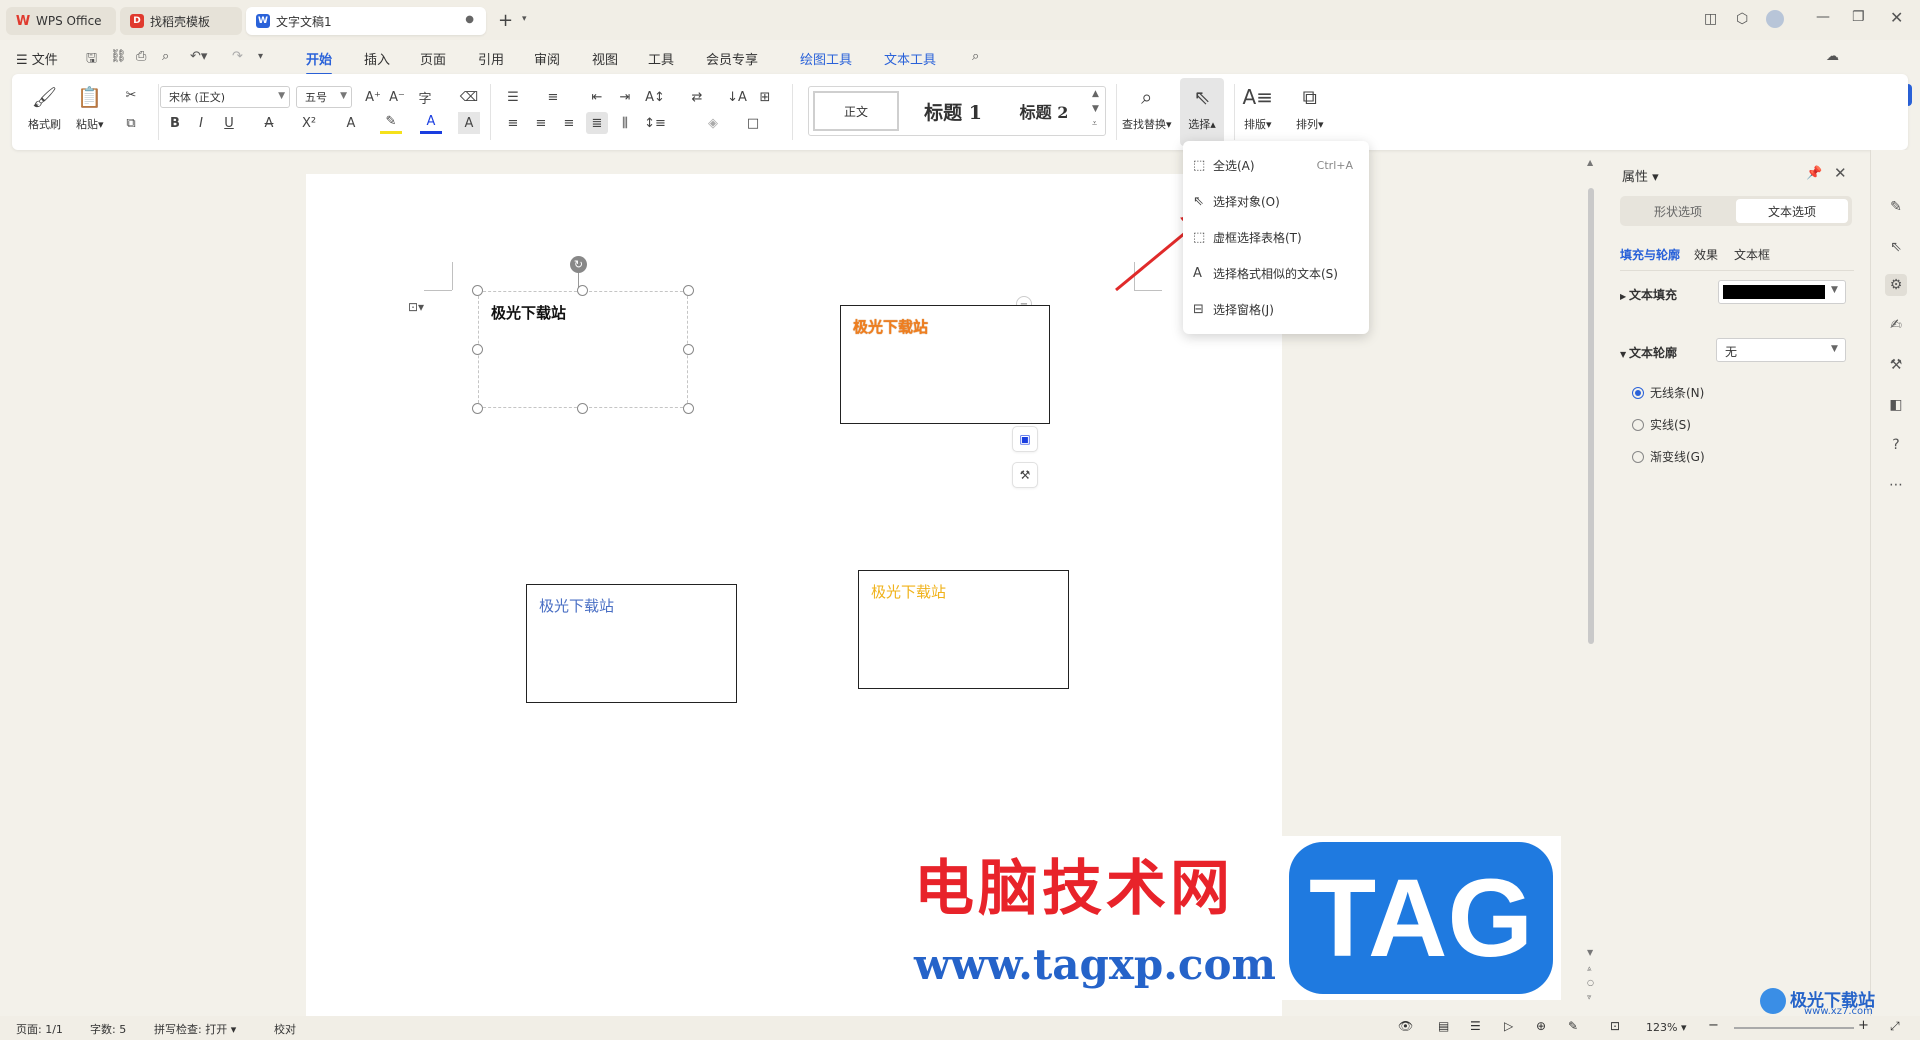  What do you see at coordinates (945, 364) in the screenshot?
I see `text-box-2: 极光下载站` at bounding box center [945, 364].